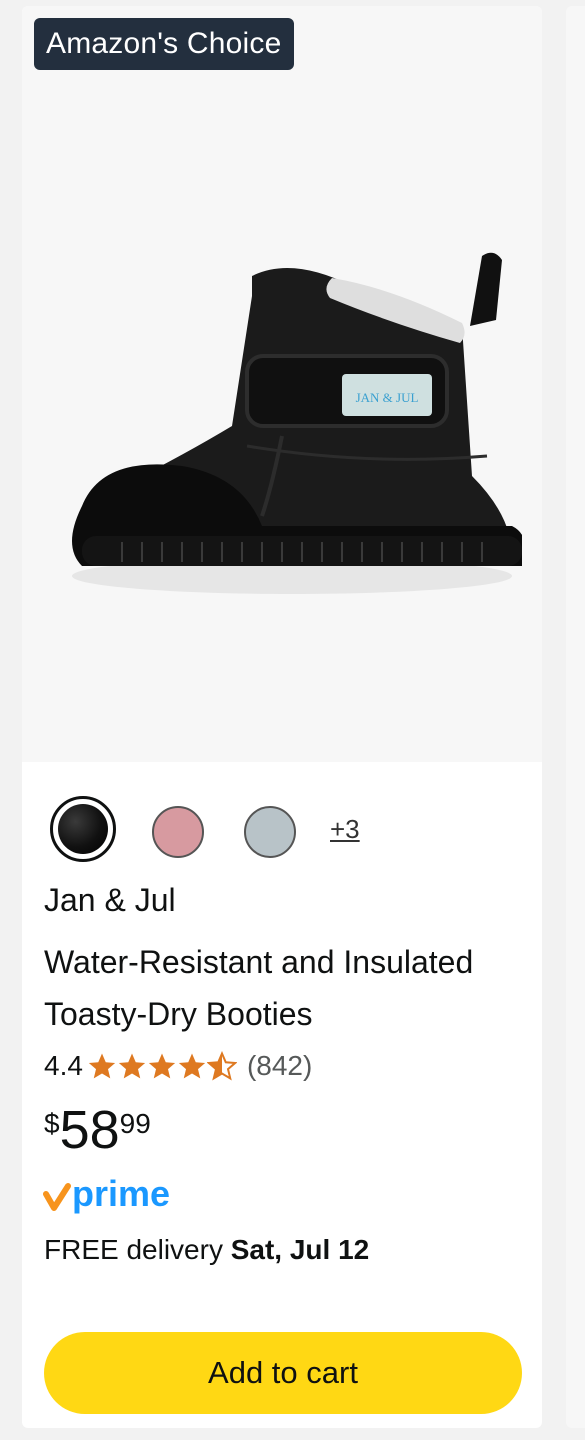 This screenshot has width=585, height=1440. What do you see at coordinates (135, 1123) in the screenshot?
I see `price-fraction: 99` at bounding box center [135, 1123].